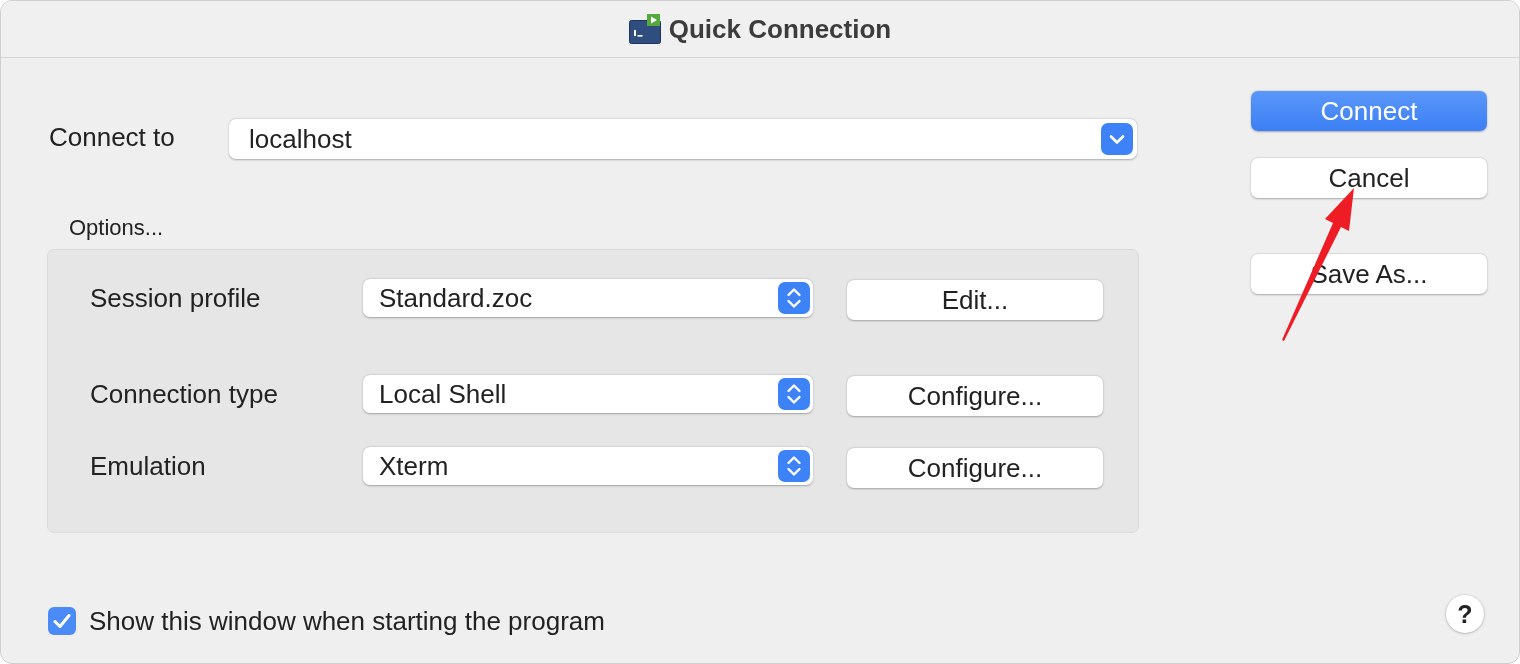 This screenshot has height=664, width=1520. I want to click on chevron-down-icon, so click(1117, 139).